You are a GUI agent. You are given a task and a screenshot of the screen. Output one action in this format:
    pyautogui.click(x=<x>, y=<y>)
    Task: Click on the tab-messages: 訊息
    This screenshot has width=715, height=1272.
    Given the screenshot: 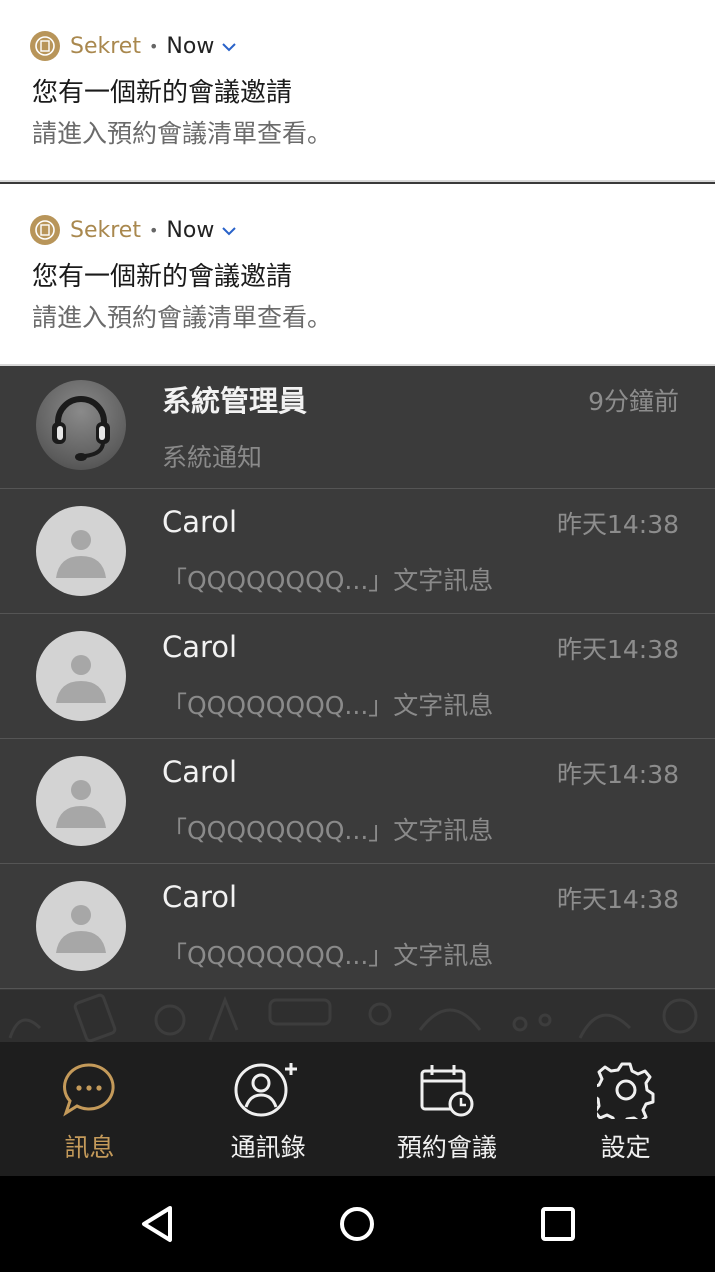 What is the action you would take?
    pyautogui.click(x=89, y=1109)
    